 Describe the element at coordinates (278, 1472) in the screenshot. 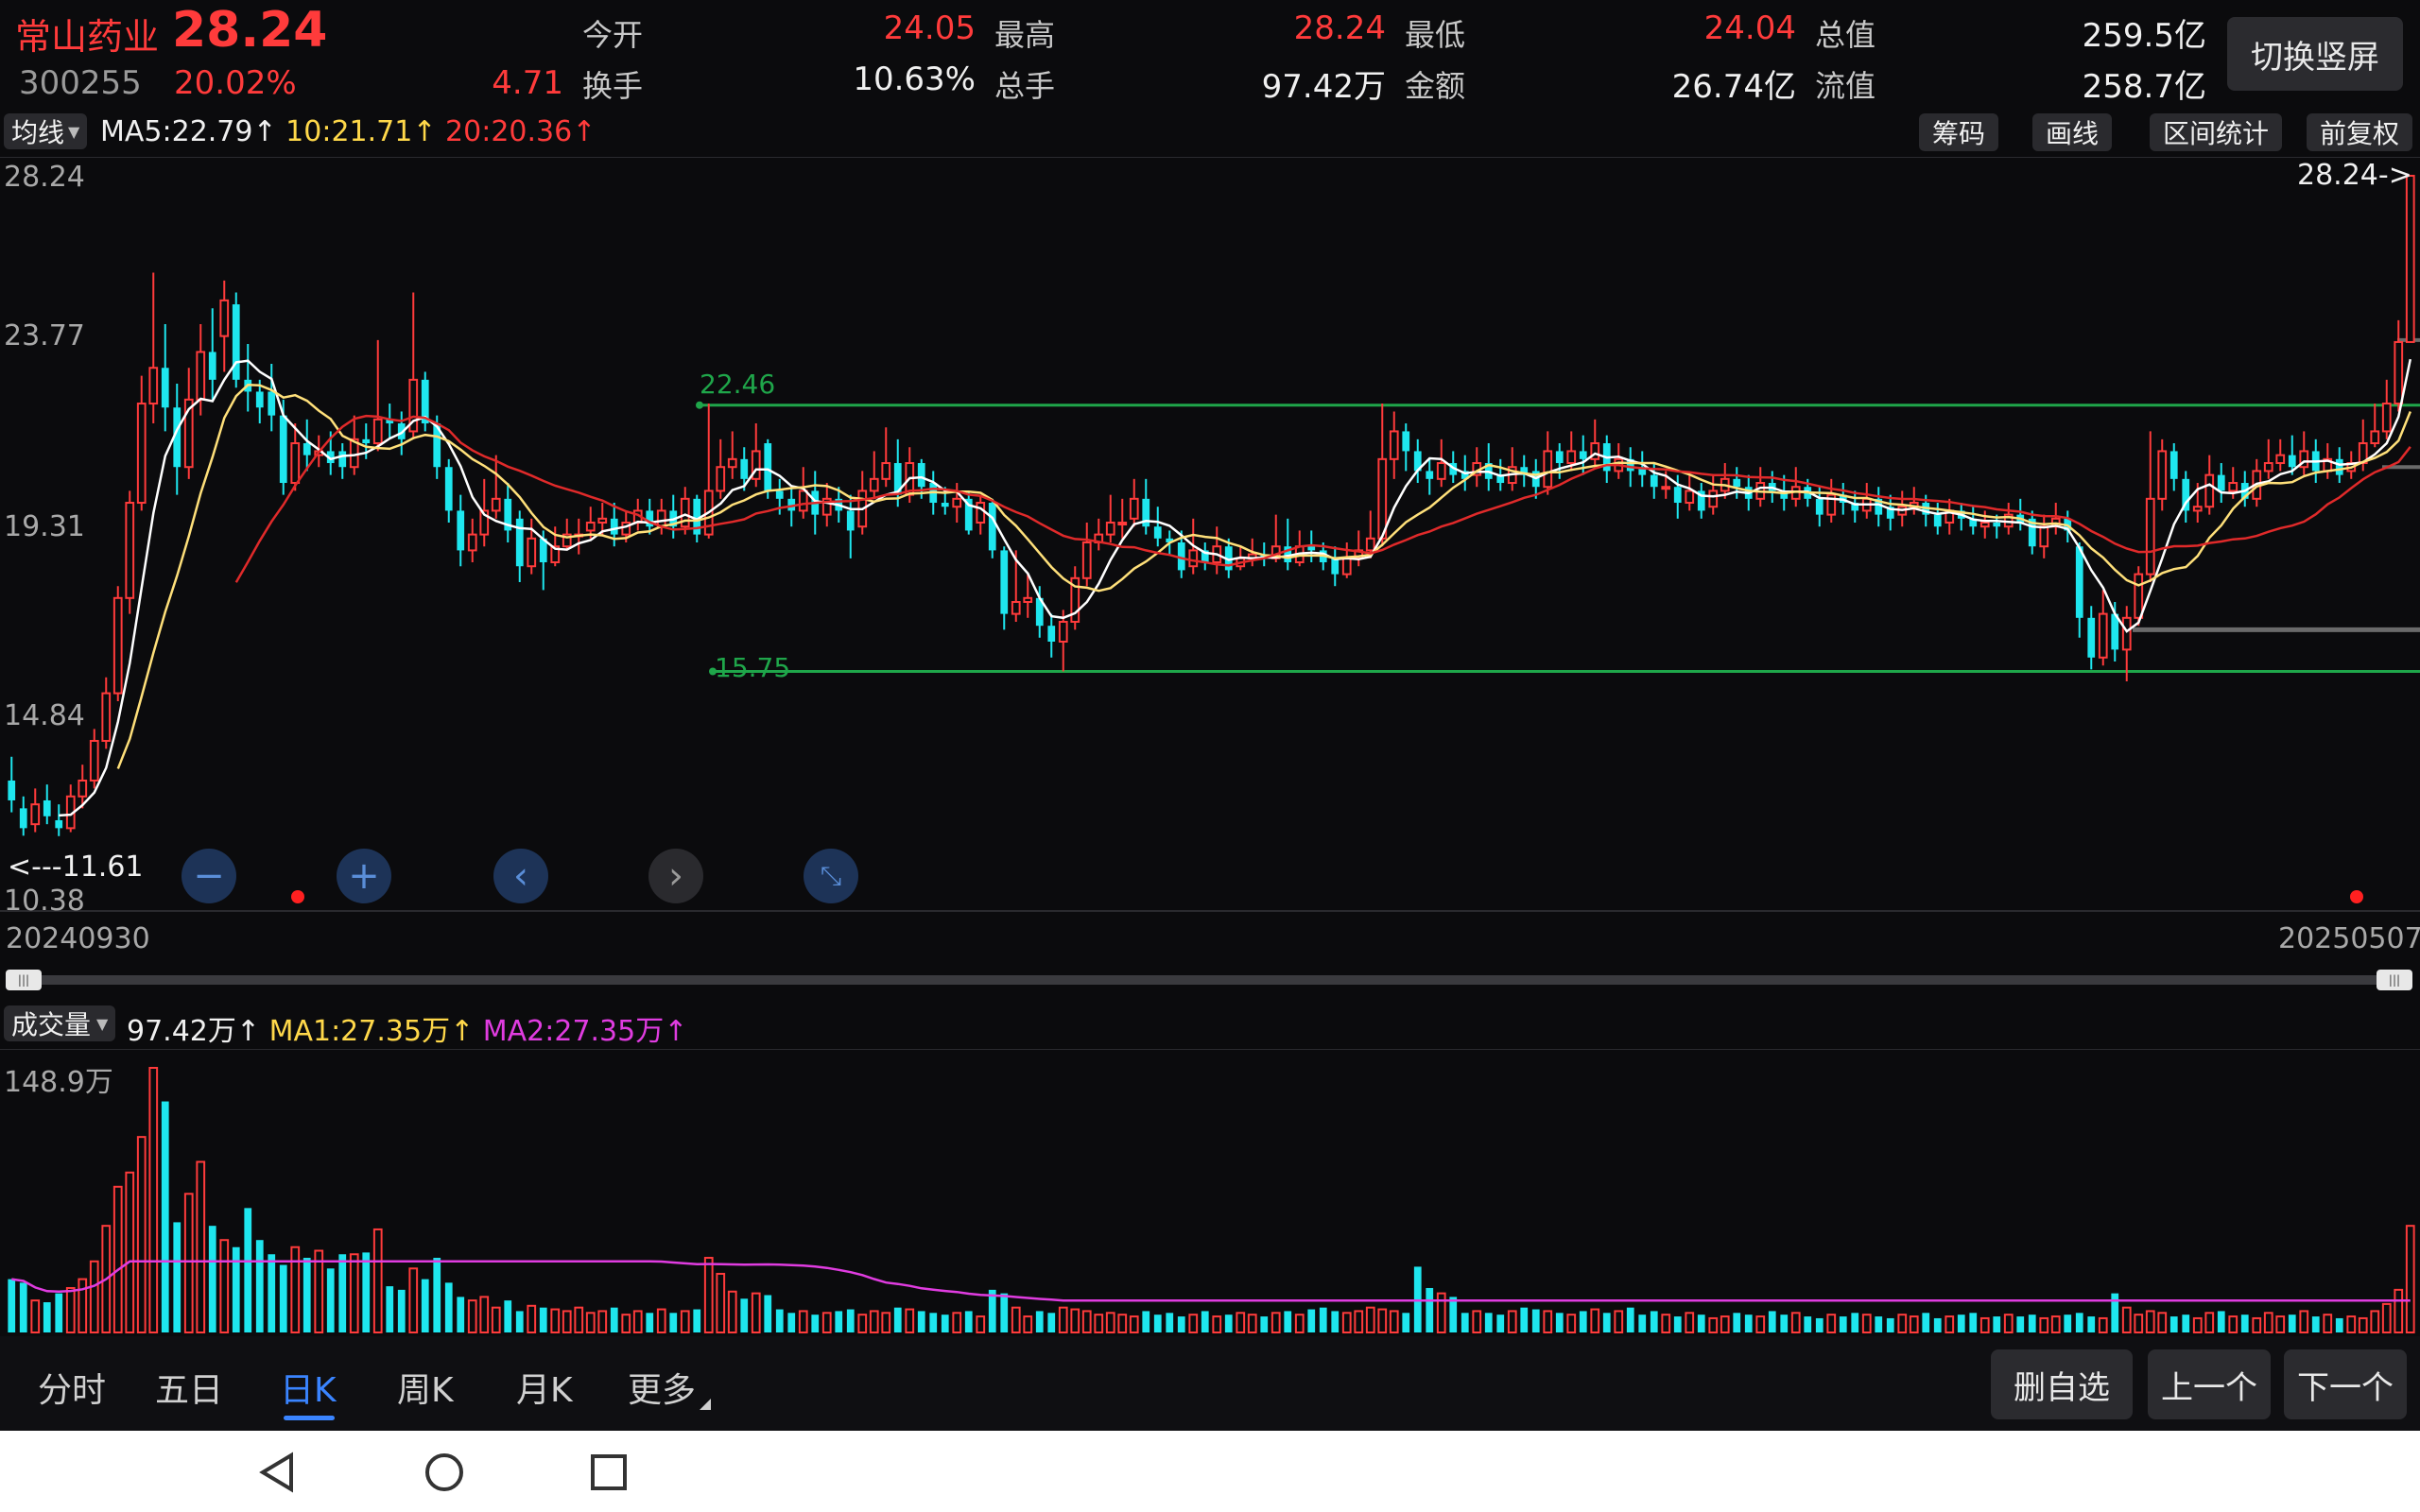

I see `back-icon` at that location.